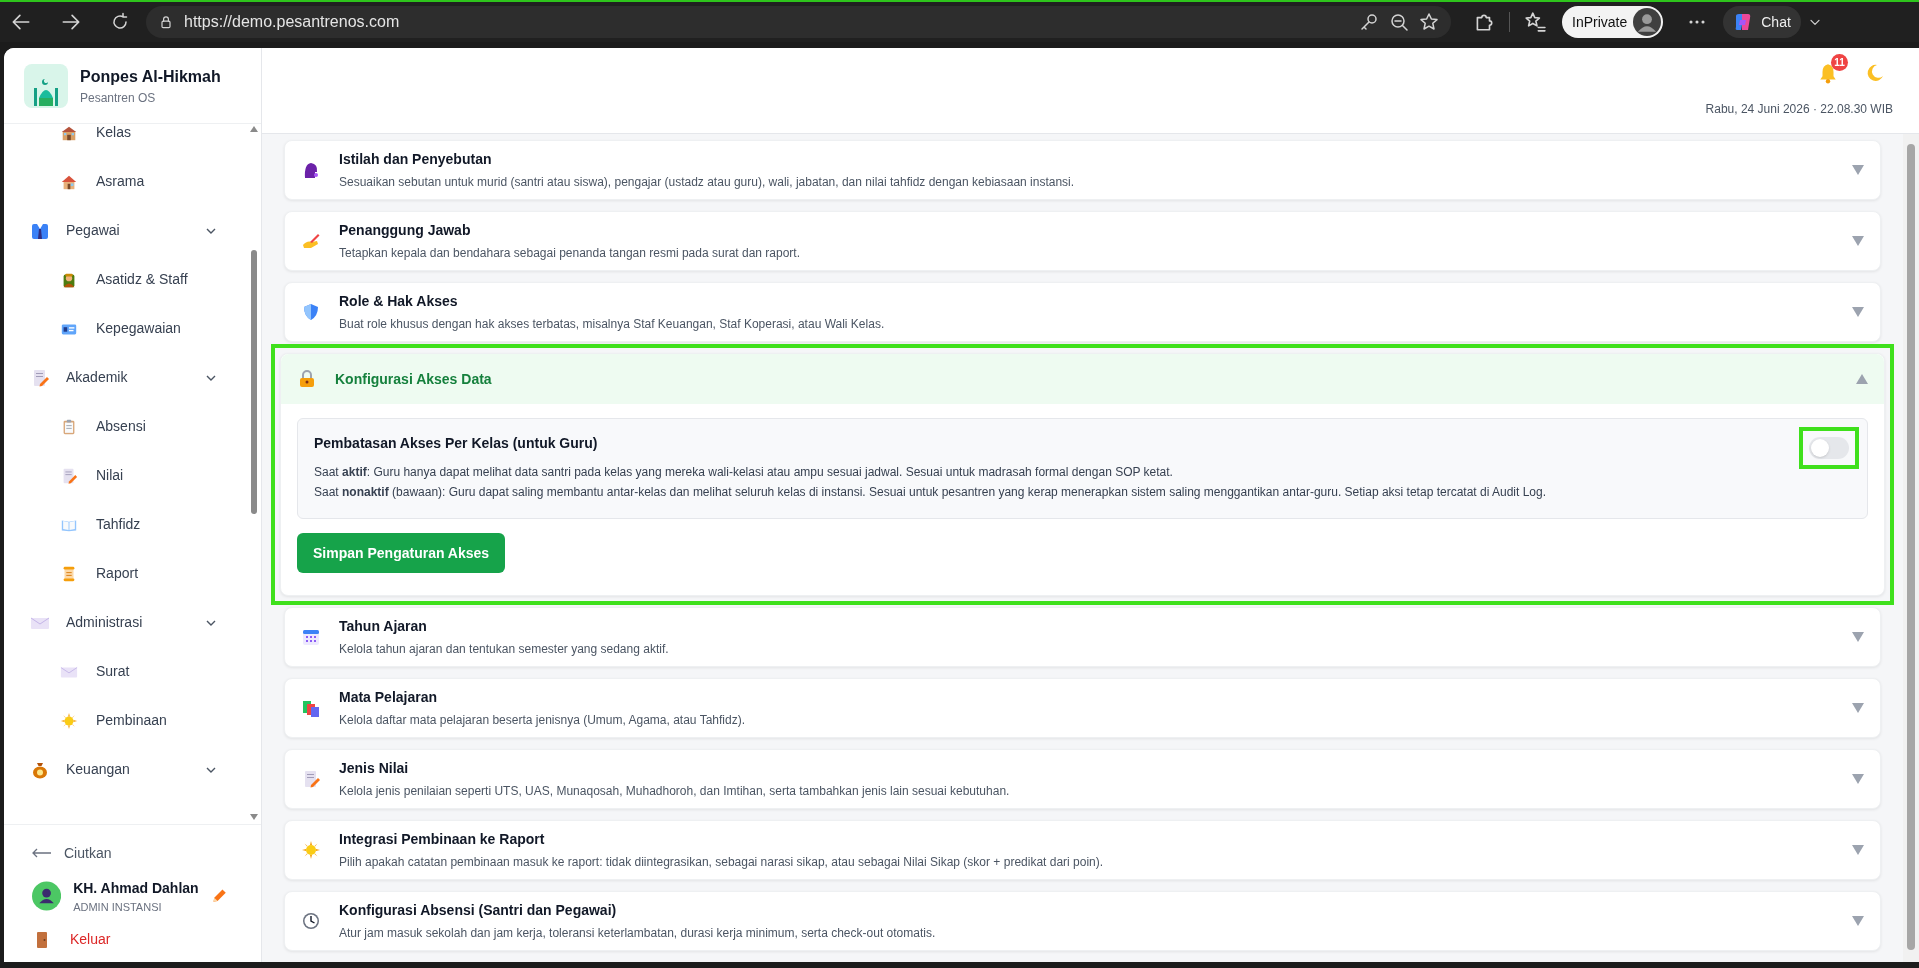 The height and width of the screenshot is (968, 1919). What do you see at coordinates (125, 769) in the screenshot?
I see `nav-group: Keuangan` at bounding box center [125, 769].